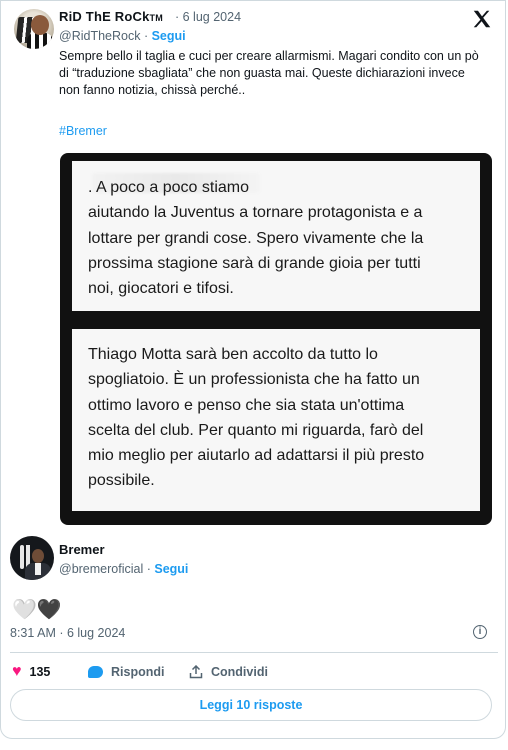  What do you see at coordinates (208, 17) in the screenshot?
I see `tweet-date: · 6 lug 2024` at bounding box center [208, 17].